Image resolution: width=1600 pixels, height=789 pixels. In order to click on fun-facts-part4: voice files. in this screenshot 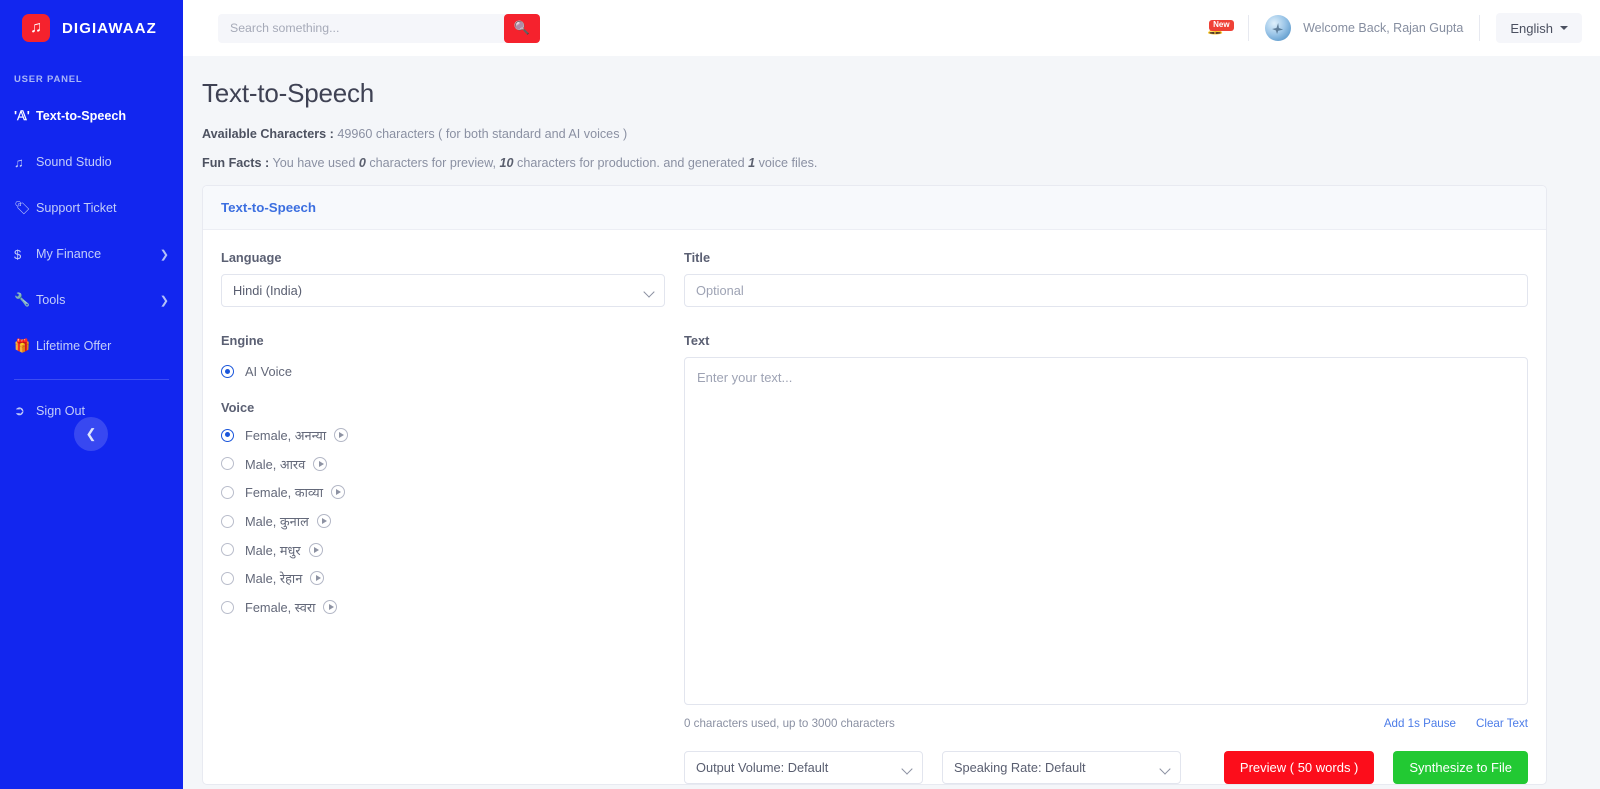, I will do `click(788, 163)`.